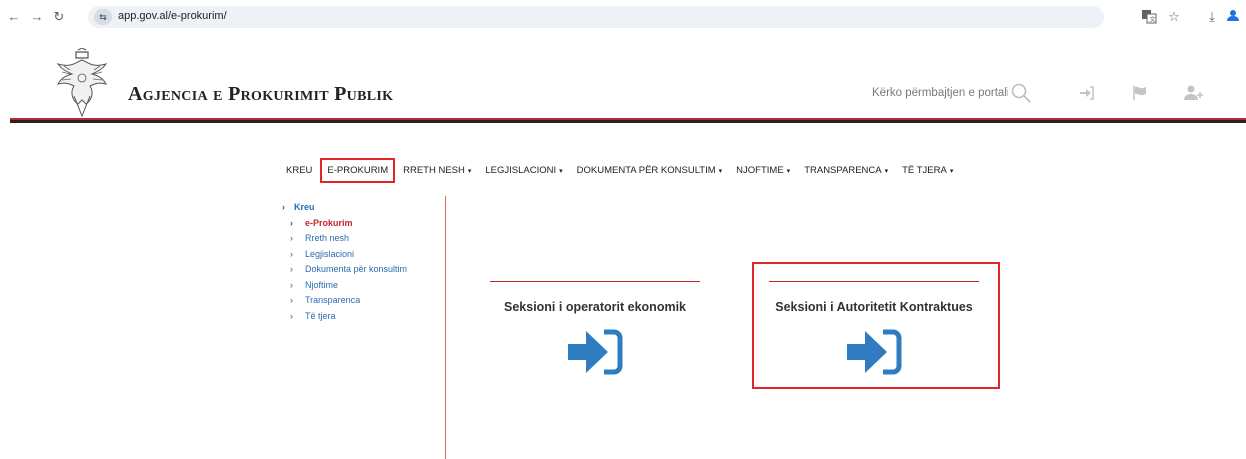 This screenshot has height=459, width=1246. Describe the element at coordinates (362, 317) in the screenshot. I see `sidebar-item-te-tjera: › Të tjera` at that location.